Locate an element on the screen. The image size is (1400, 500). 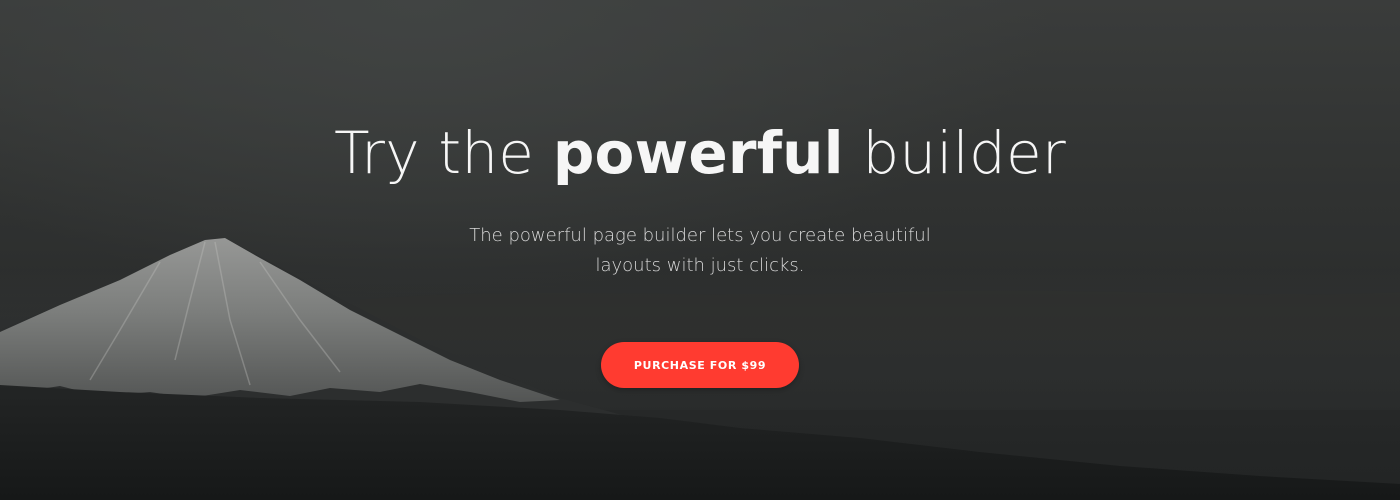
hero-headline: Try the powerful builder is located at coordinates (700, 153).